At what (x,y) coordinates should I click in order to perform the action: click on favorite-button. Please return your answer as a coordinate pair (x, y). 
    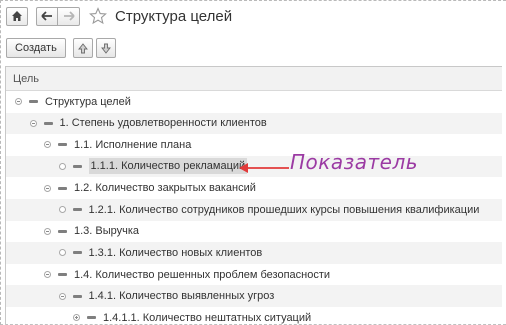
    Looking at the image, I should click on (98, 16).